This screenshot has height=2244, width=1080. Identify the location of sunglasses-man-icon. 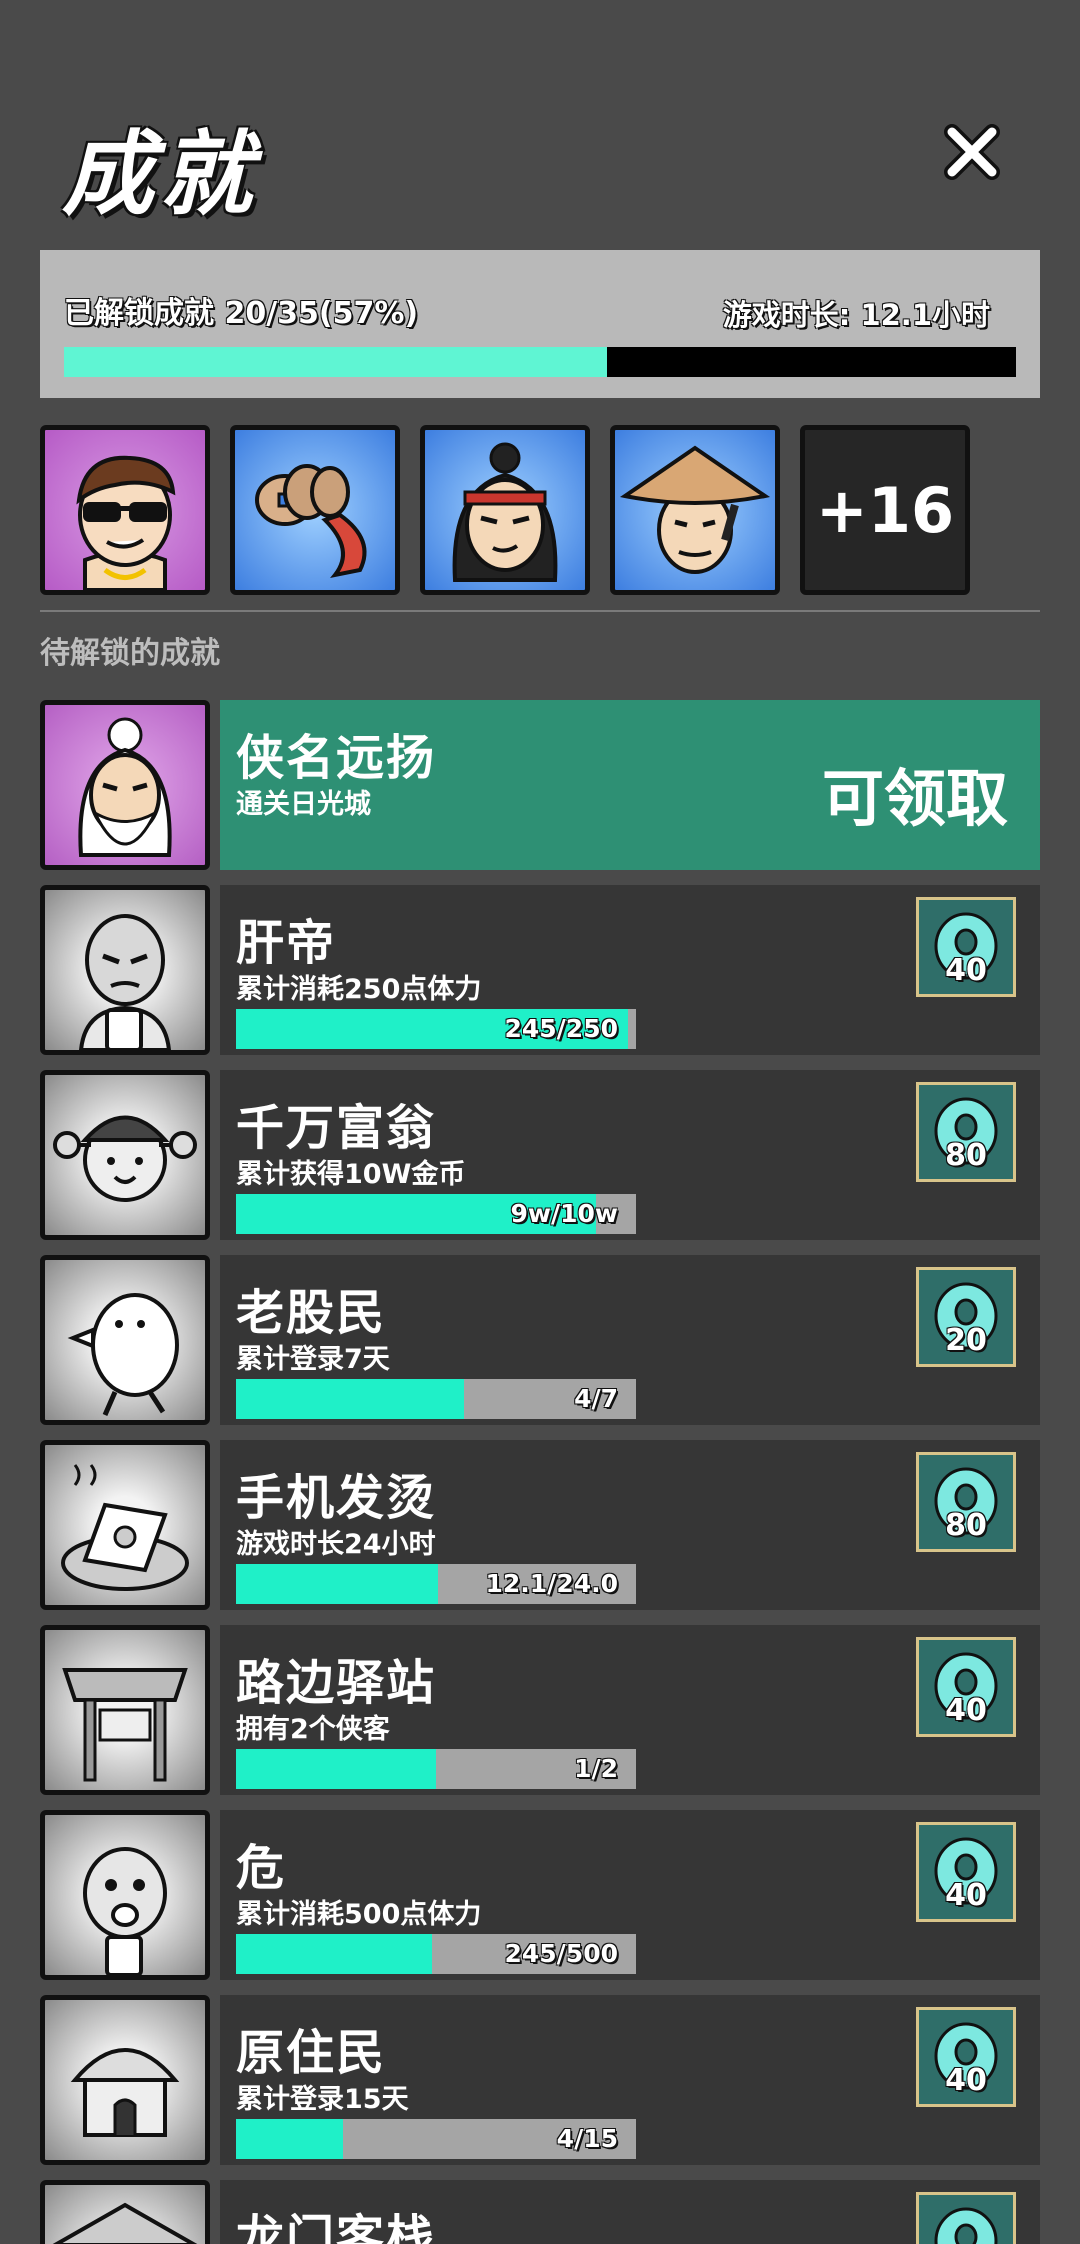
(126, 522).